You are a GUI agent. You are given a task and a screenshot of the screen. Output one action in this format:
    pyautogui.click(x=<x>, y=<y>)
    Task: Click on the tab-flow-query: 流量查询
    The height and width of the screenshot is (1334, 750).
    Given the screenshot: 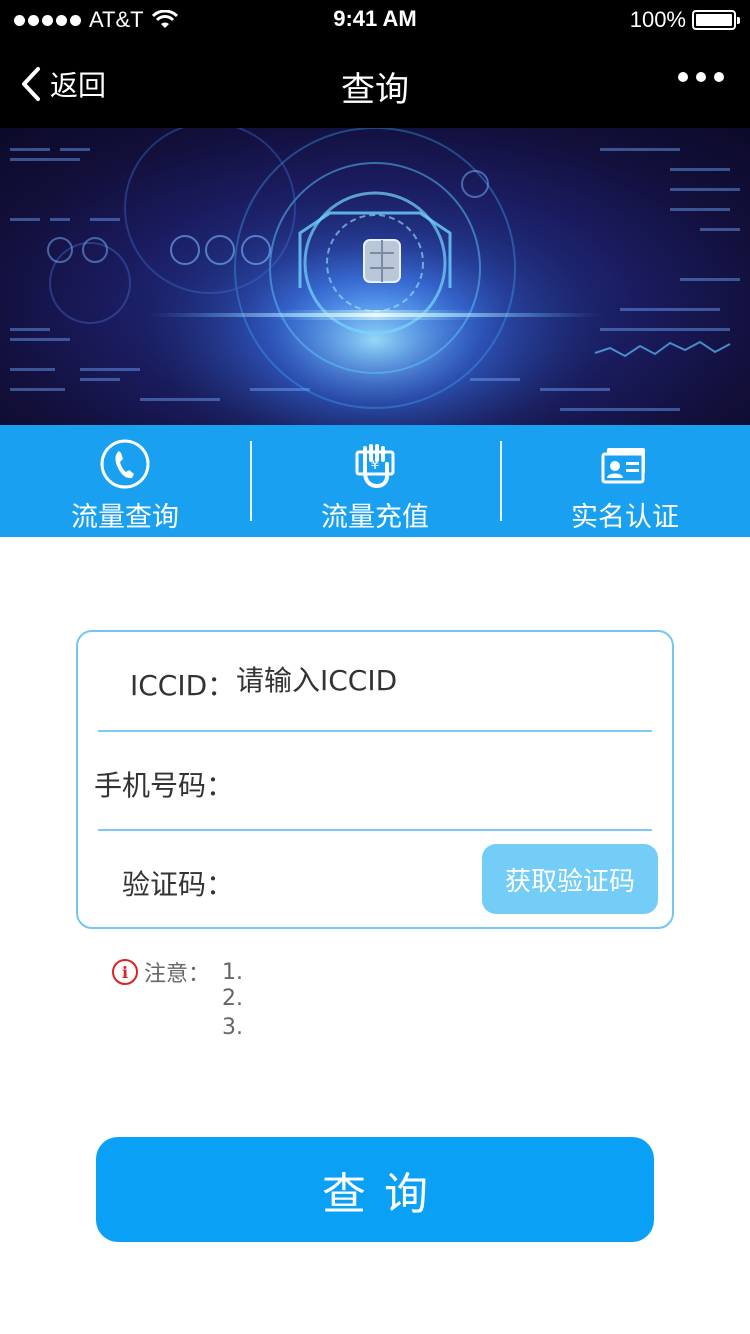 What is the action you would take?
    pyautogui.click(x=125, y=481)
    